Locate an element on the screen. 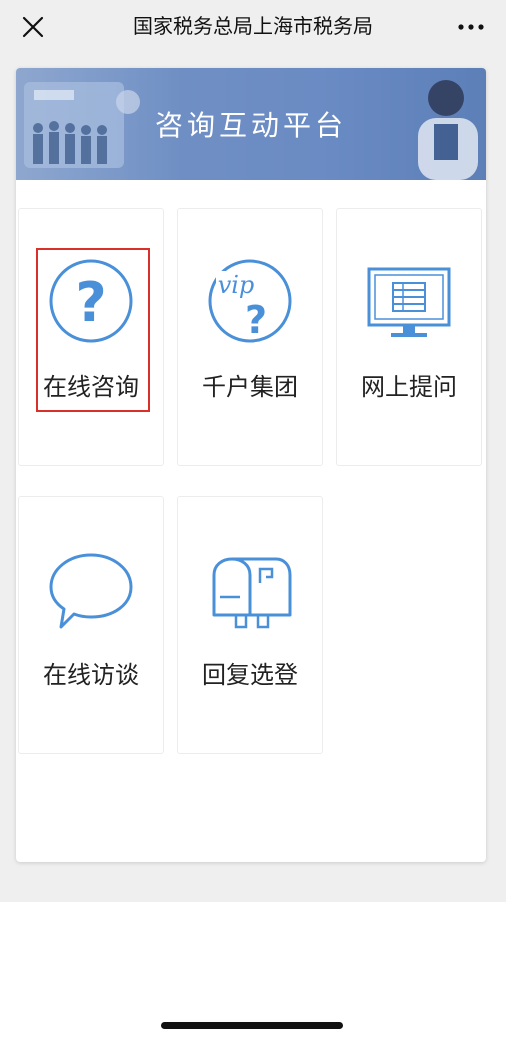  tile-label: 回复选登 is located at coordinates (250, 675).